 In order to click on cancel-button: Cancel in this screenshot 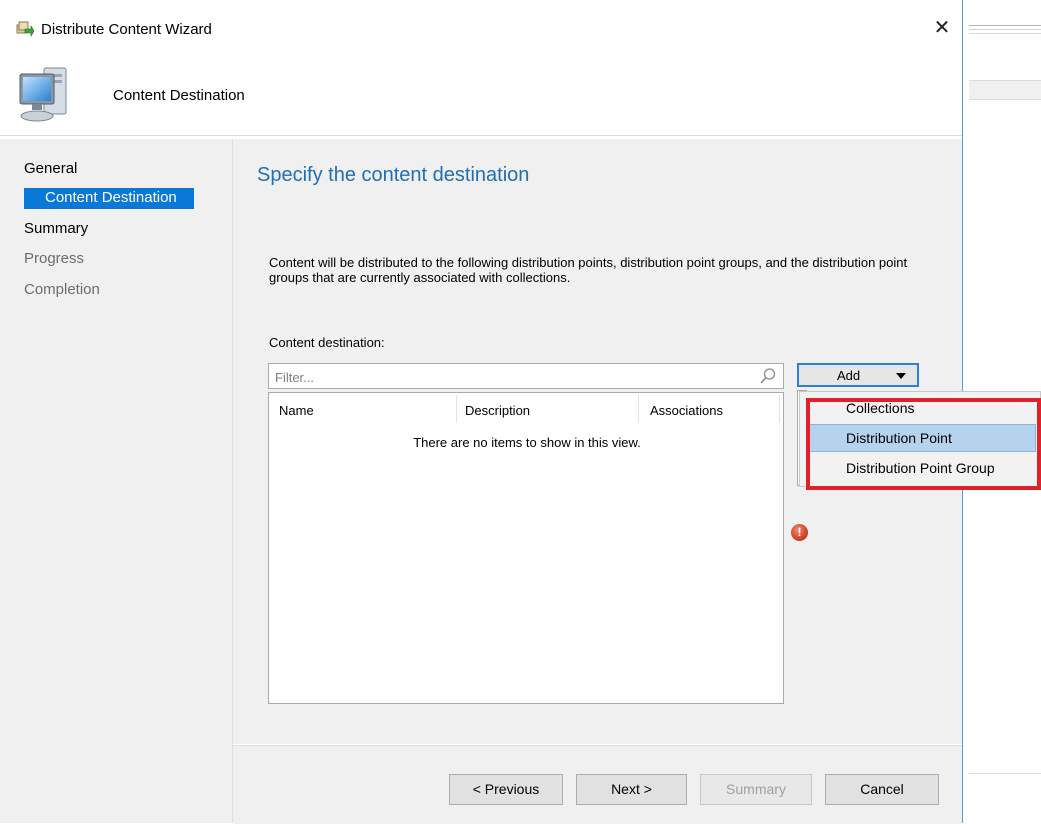, I will do `click(882, 789)`.